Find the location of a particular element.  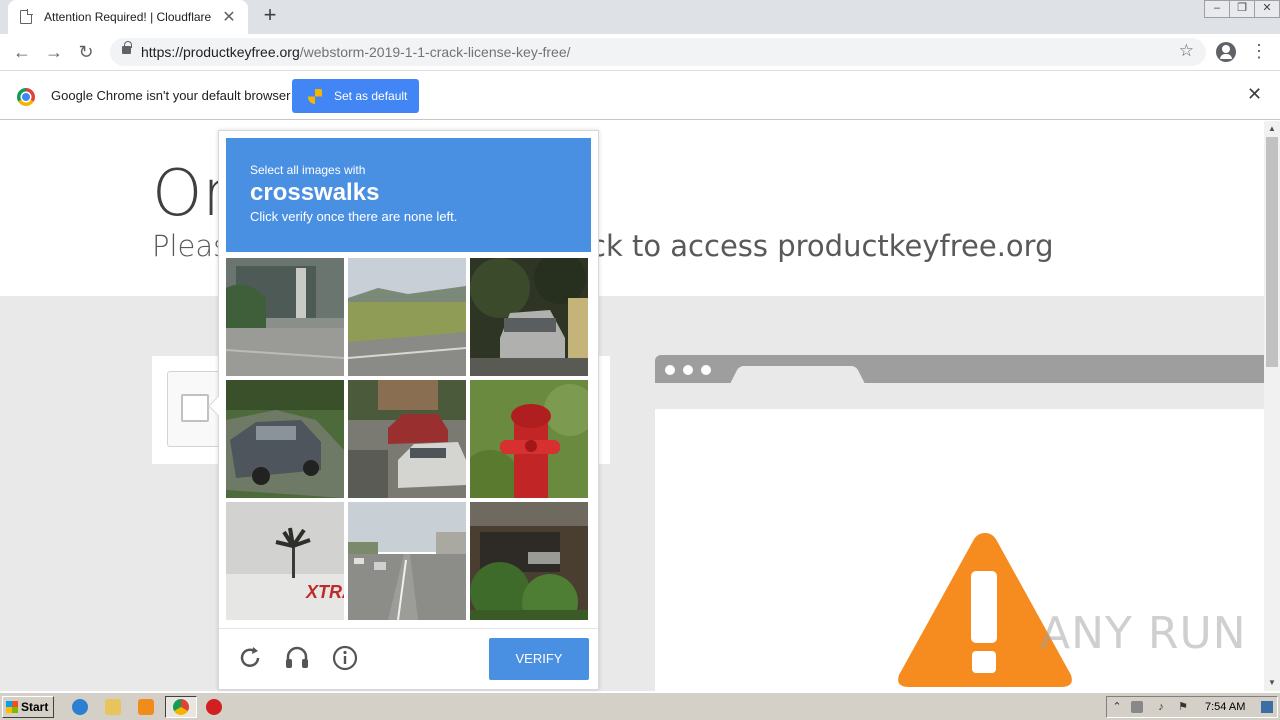

captcha-tile-parked-car is located at coordinates (285, 439).